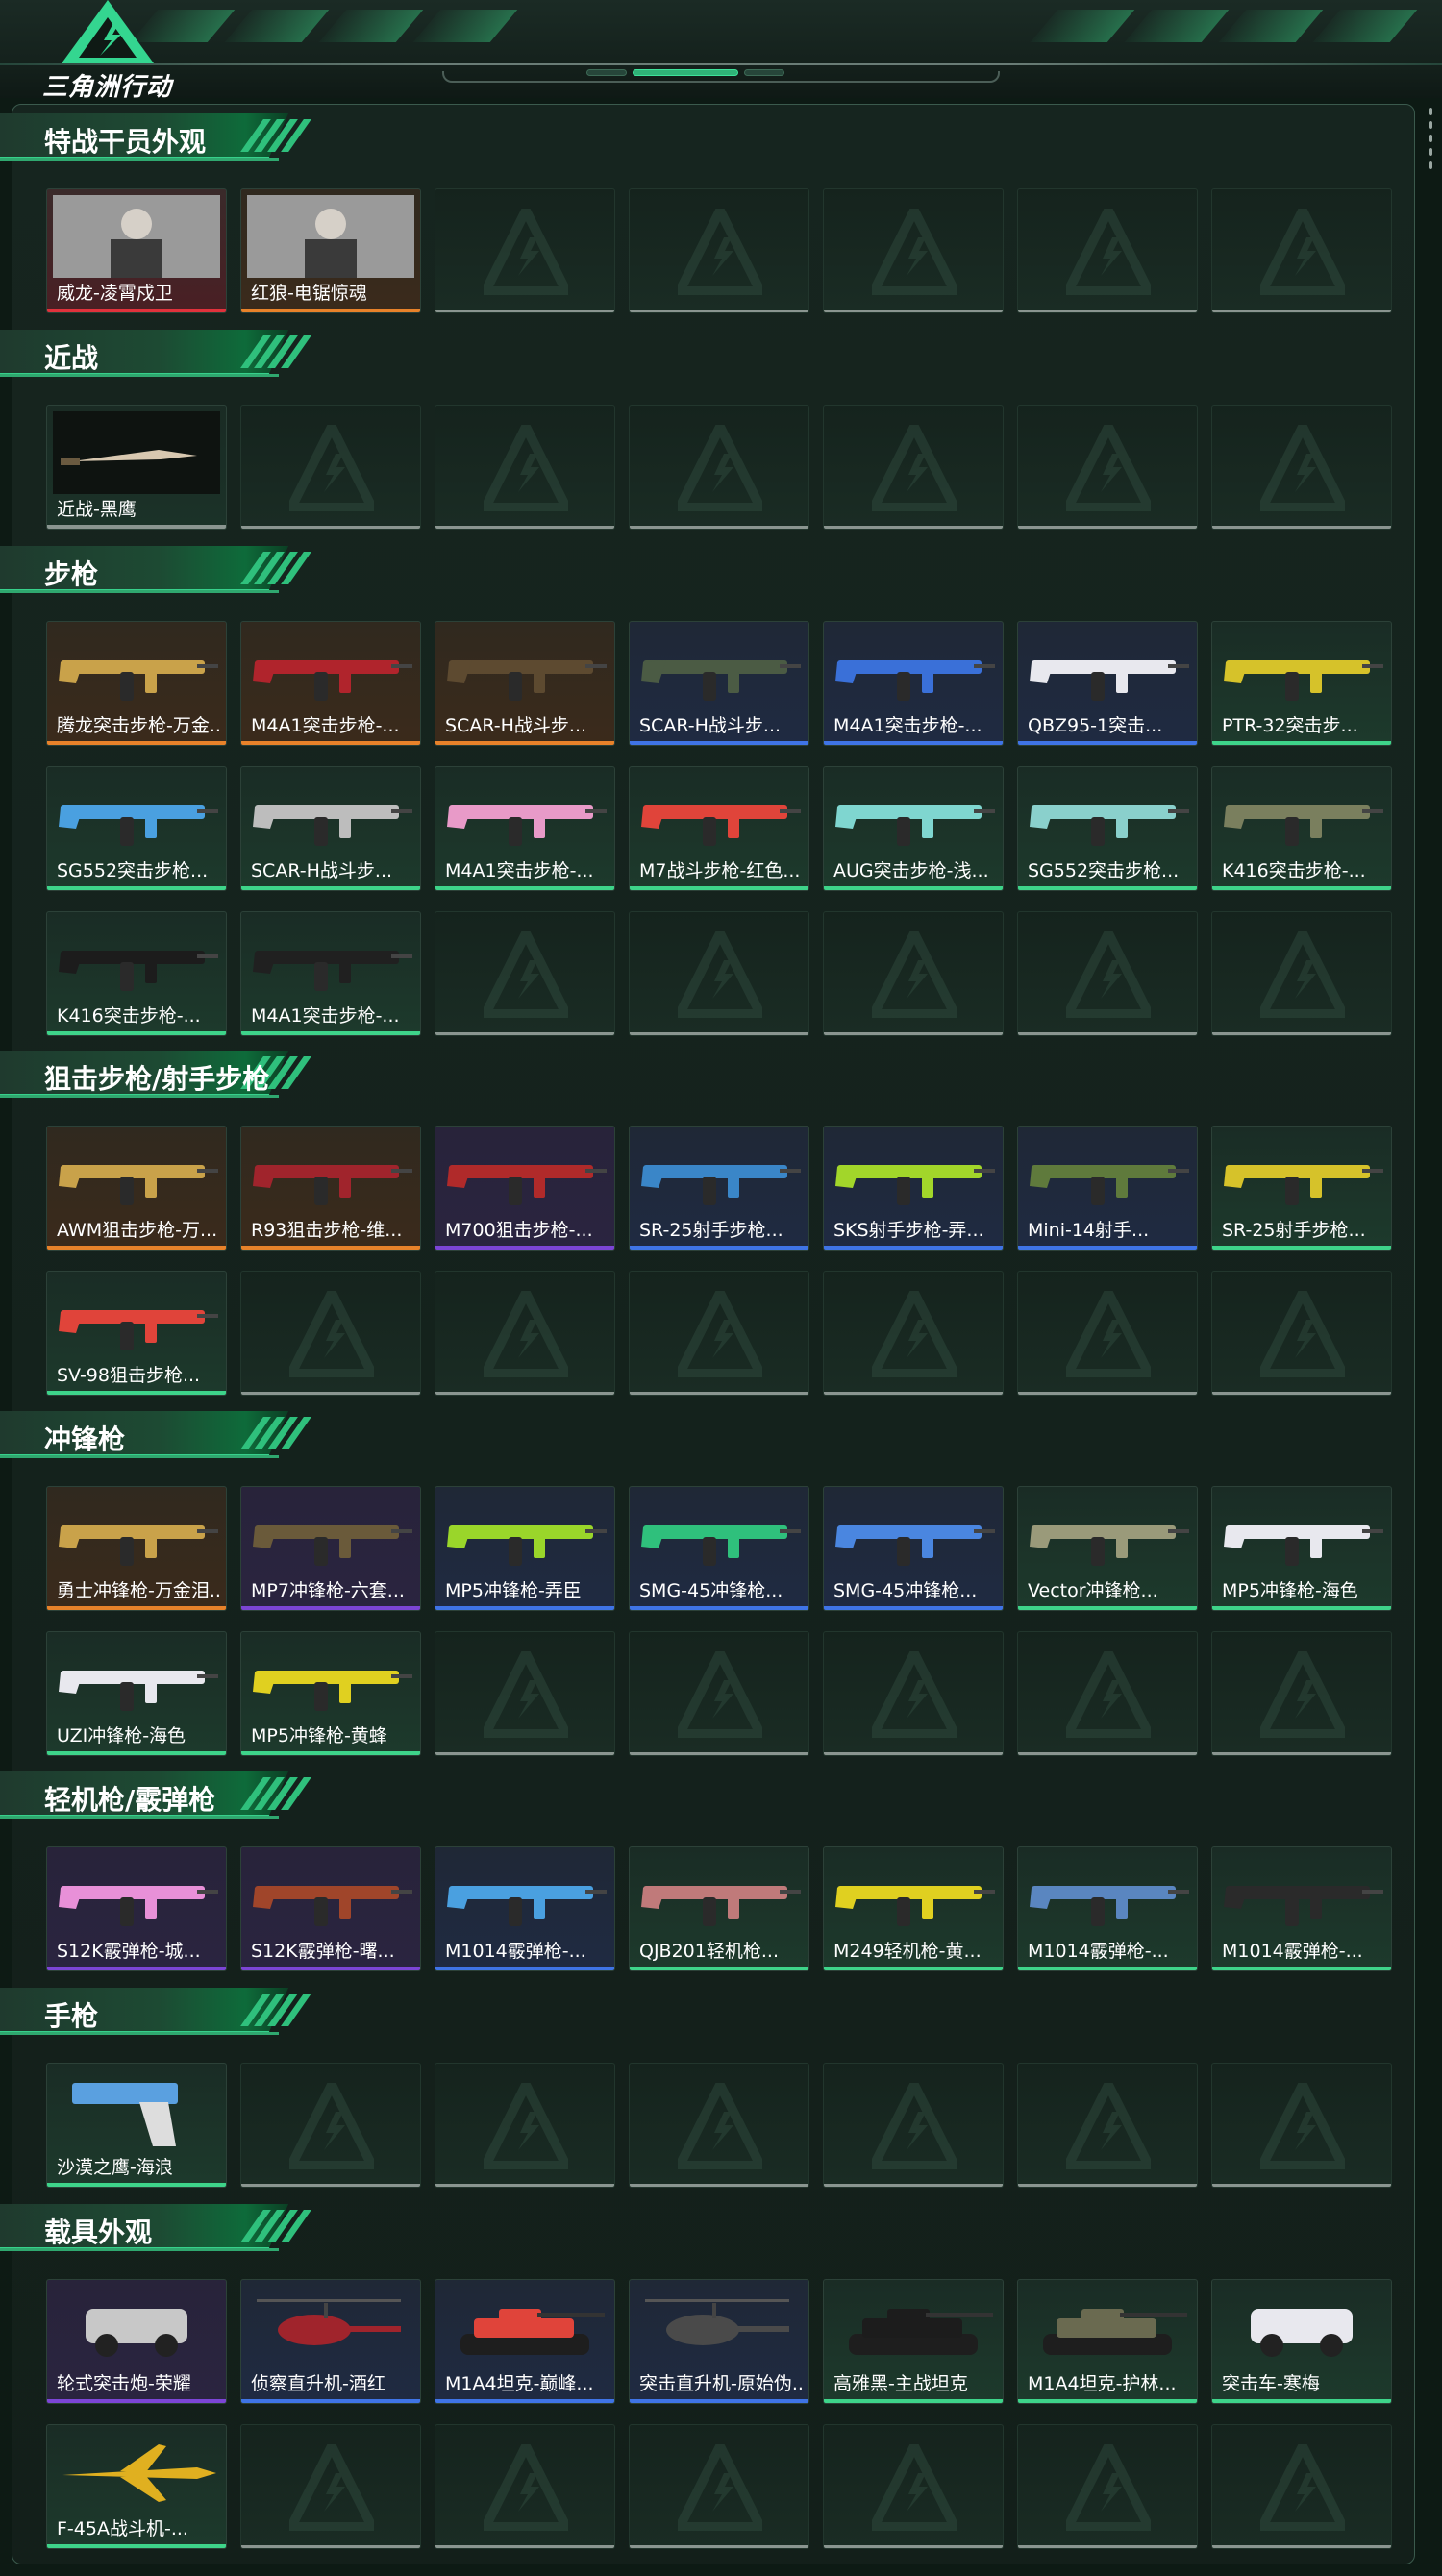 Image resolution: width=1442 pixels, height=2576 pixels. Describe the element at coordinates (136, 1693) in the screenshot. I see `skin-card: UZI冲锋枪-海色` at that location.